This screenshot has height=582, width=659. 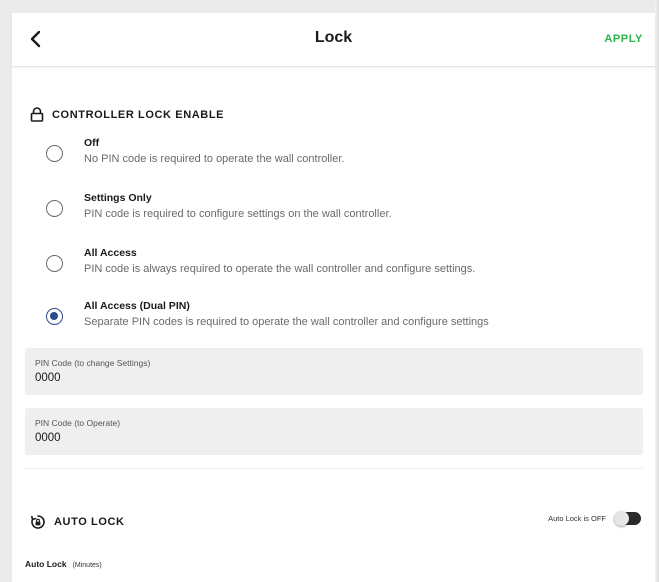 I want to click on auto-lock-section-header: AUTO LOCK, so click(x=77, y=522).